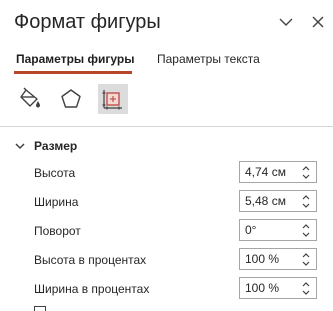  I want to click on width-label: Ширина, so click(56, 202).